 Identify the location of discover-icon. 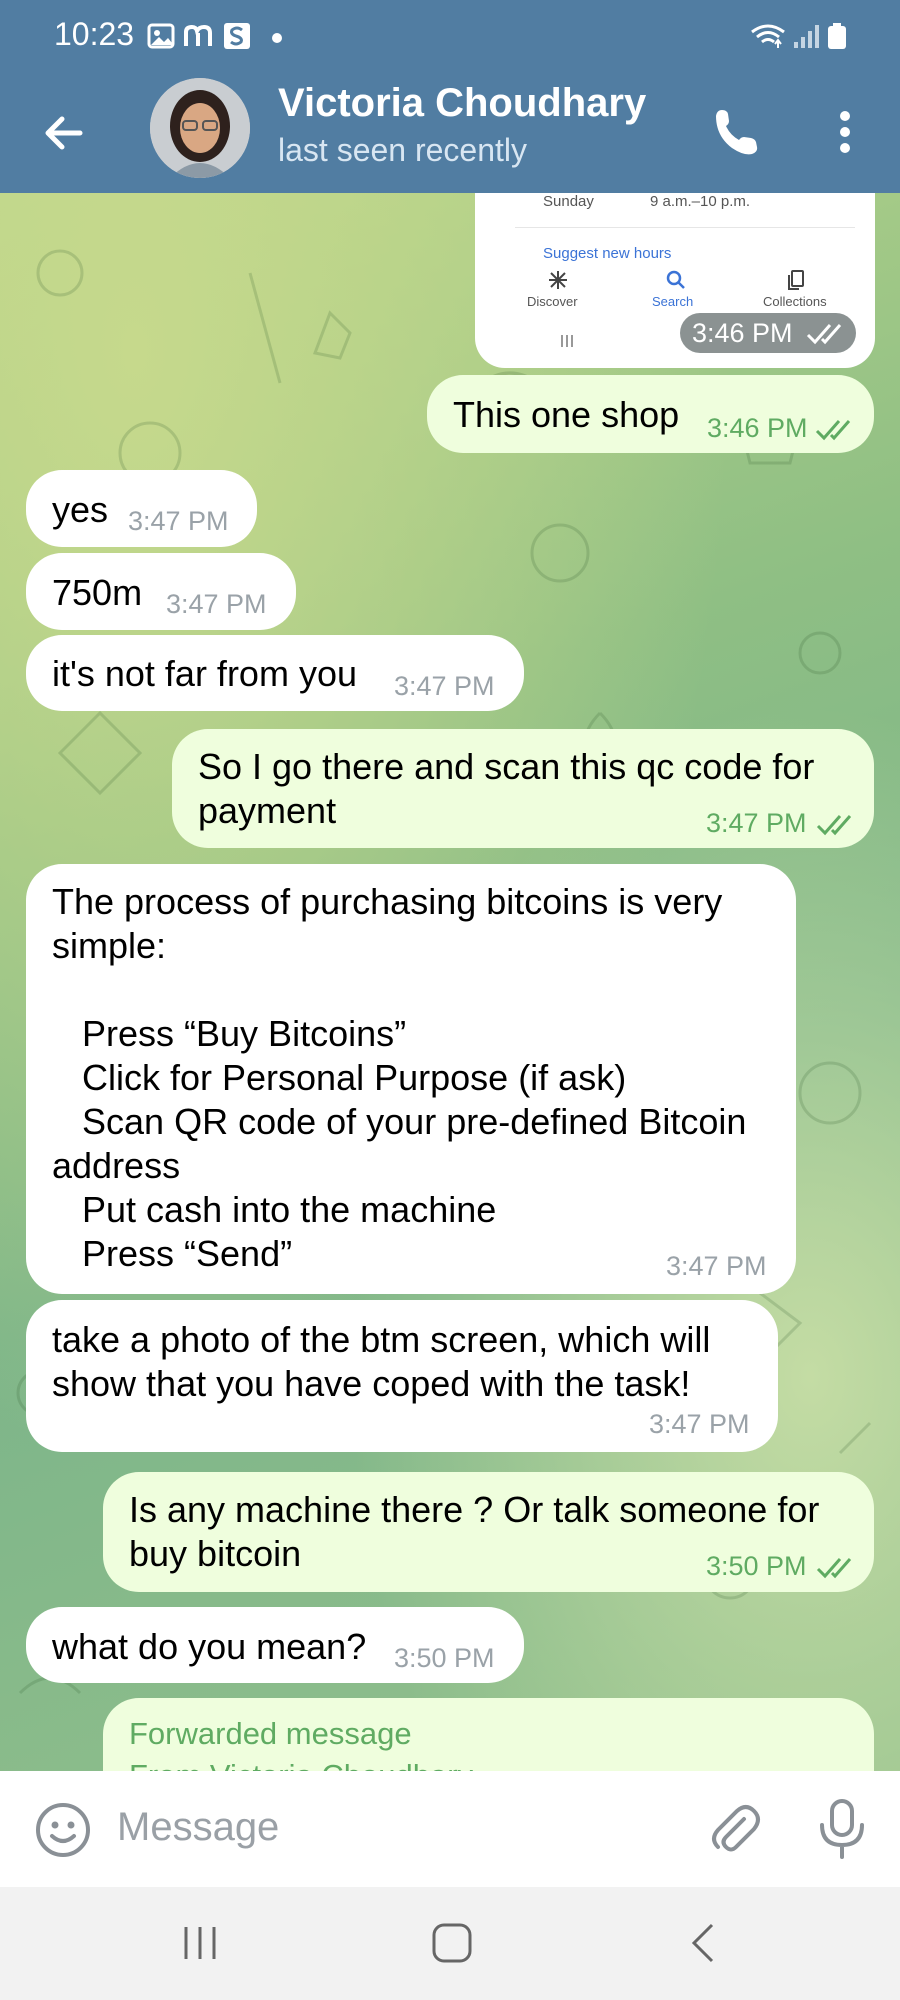
(558, 280).